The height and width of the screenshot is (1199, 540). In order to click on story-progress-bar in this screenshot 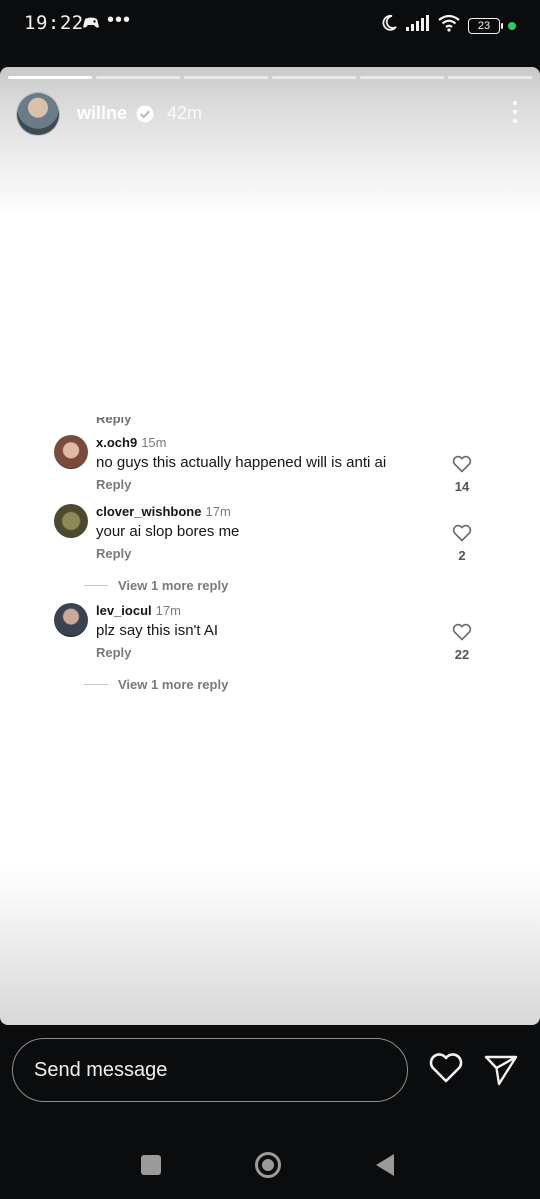, I will do `click(270, 77)`.